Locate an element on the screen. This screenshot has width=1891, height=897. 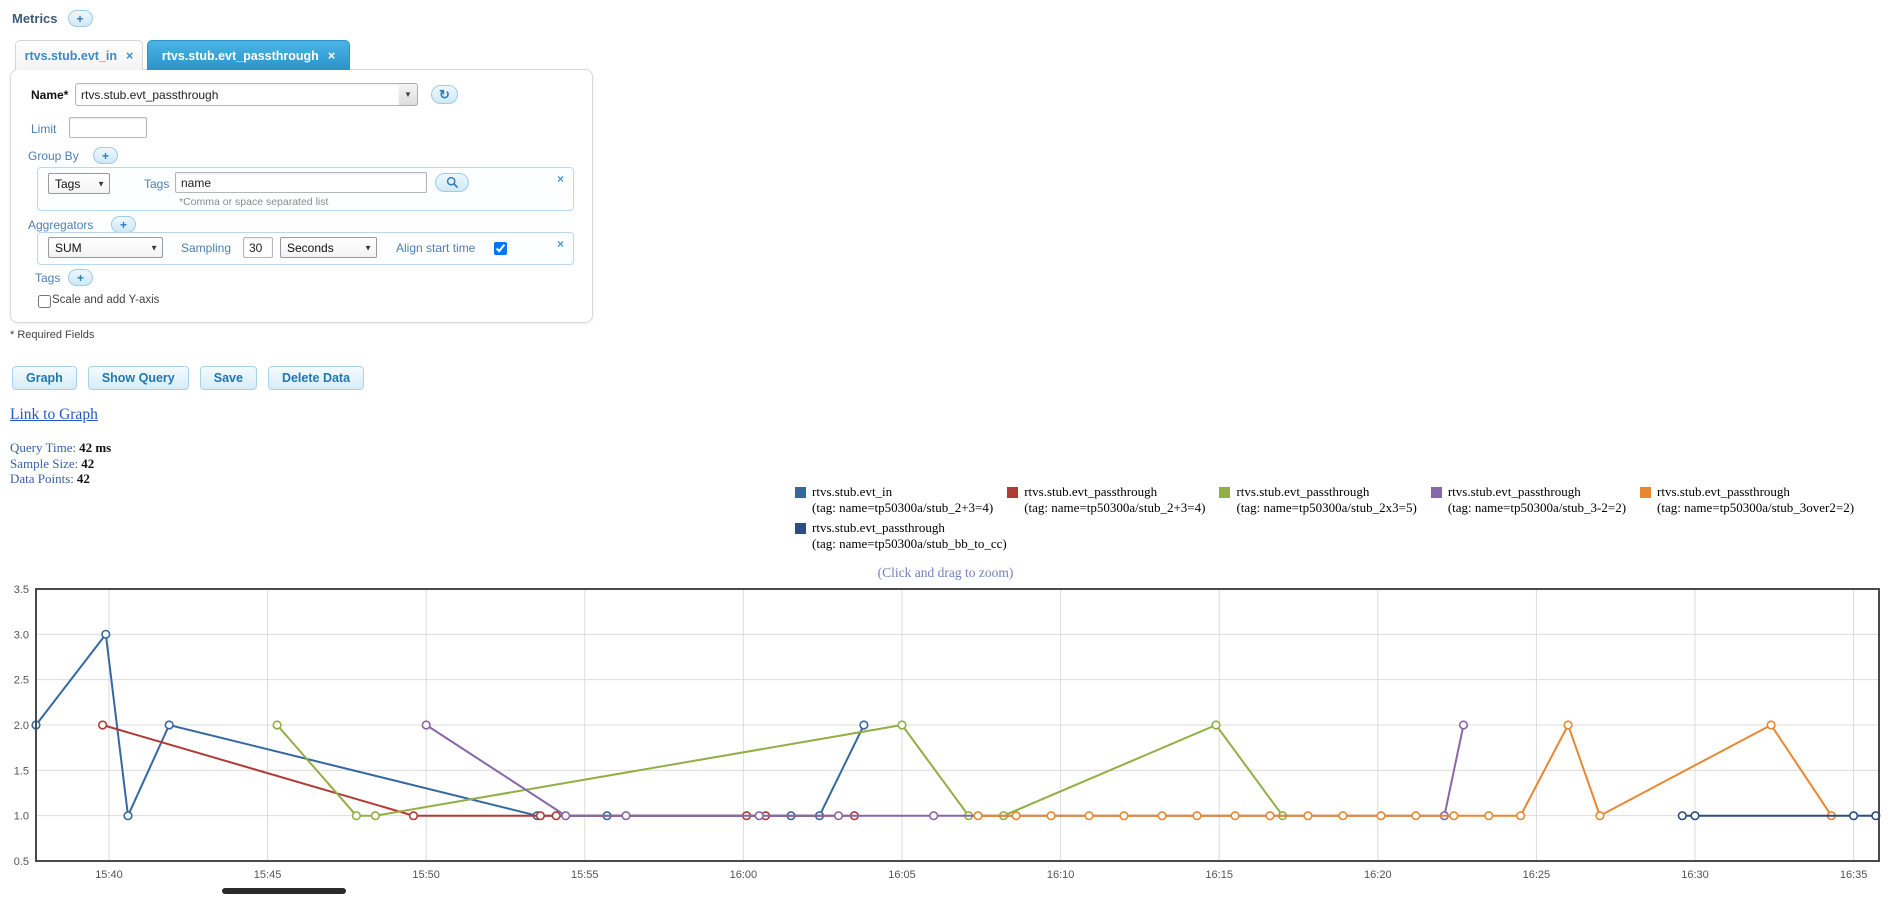
select-value: Tags is located at coordinates (68, 183).